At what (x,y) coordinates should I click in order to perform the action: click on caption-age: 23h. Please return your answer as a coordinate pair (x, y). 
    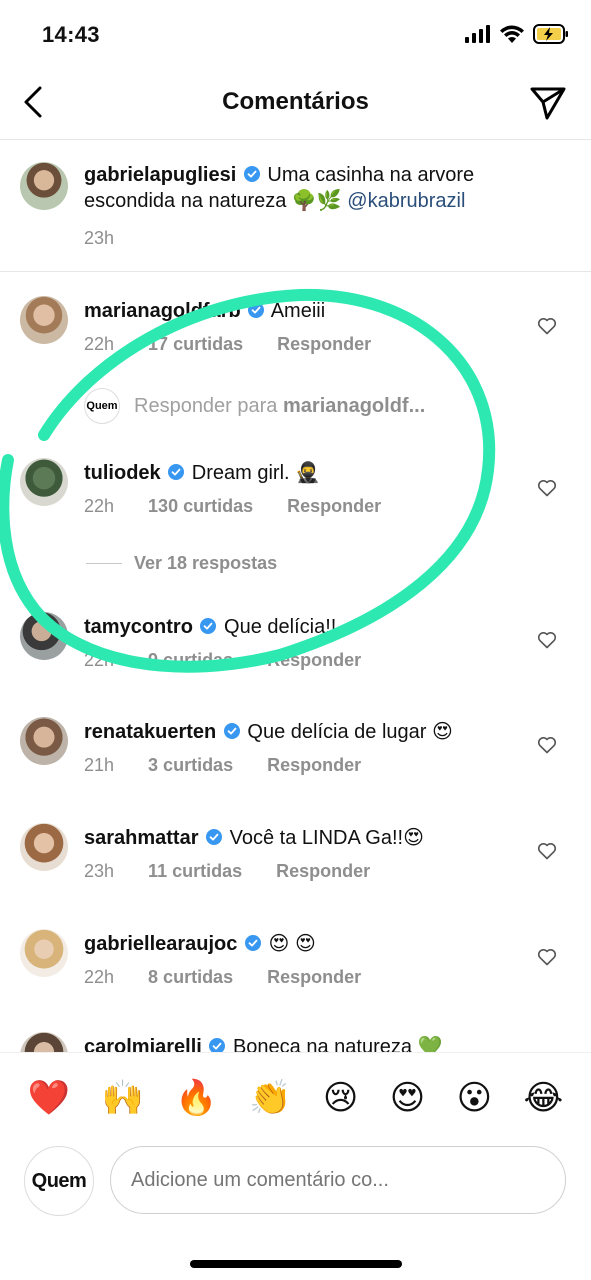
    Looking at the image, I should click on (99, 238).